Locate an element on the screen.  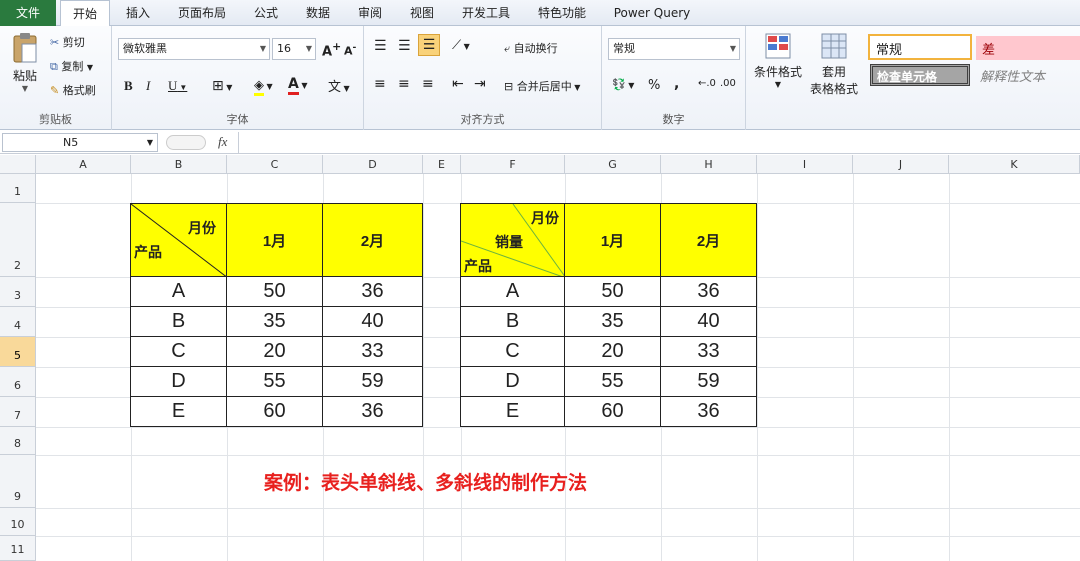
formula-bar-splitter is located at coordinates (186, 142).